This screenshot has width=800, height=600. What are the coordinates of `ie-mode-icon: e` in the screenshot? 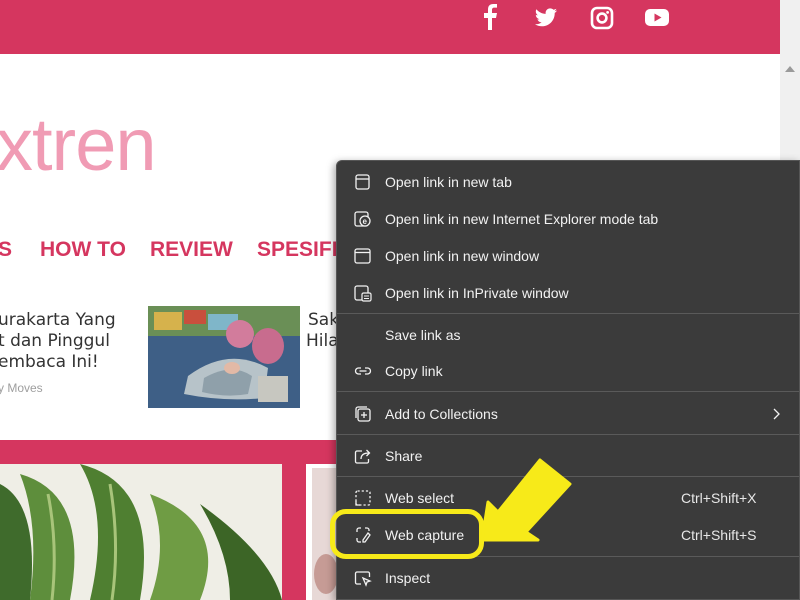 It's located at (363, 219).